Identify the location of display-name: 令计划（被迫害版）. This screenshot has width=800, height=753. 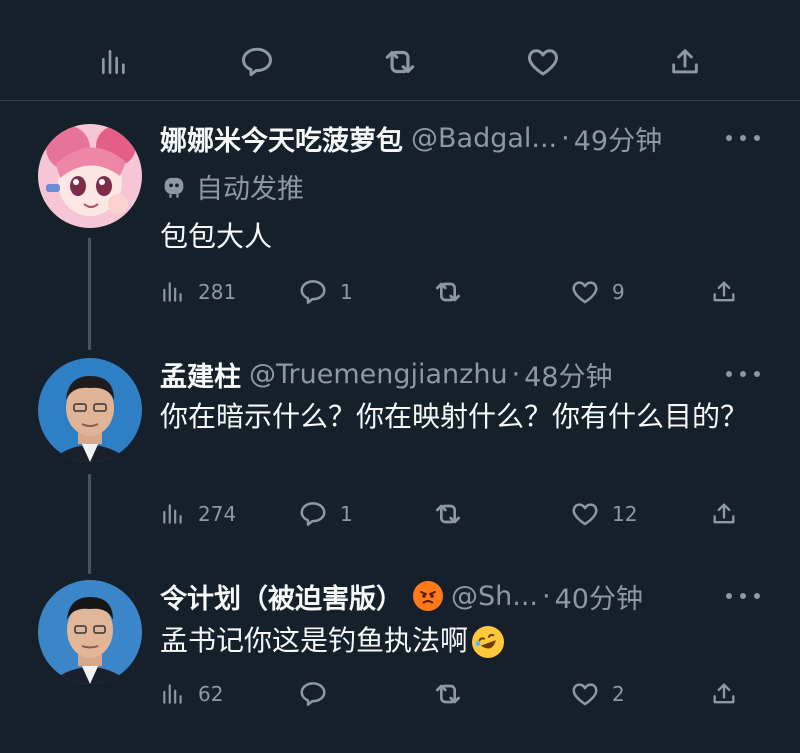
(281, 596).